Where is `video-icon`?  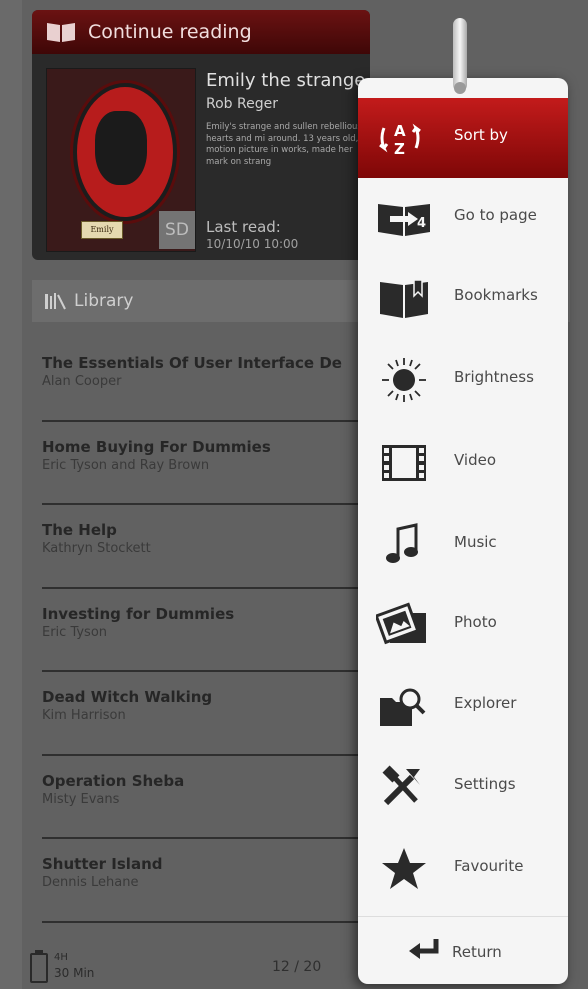
video-icon is located at coordinates (404, 463).